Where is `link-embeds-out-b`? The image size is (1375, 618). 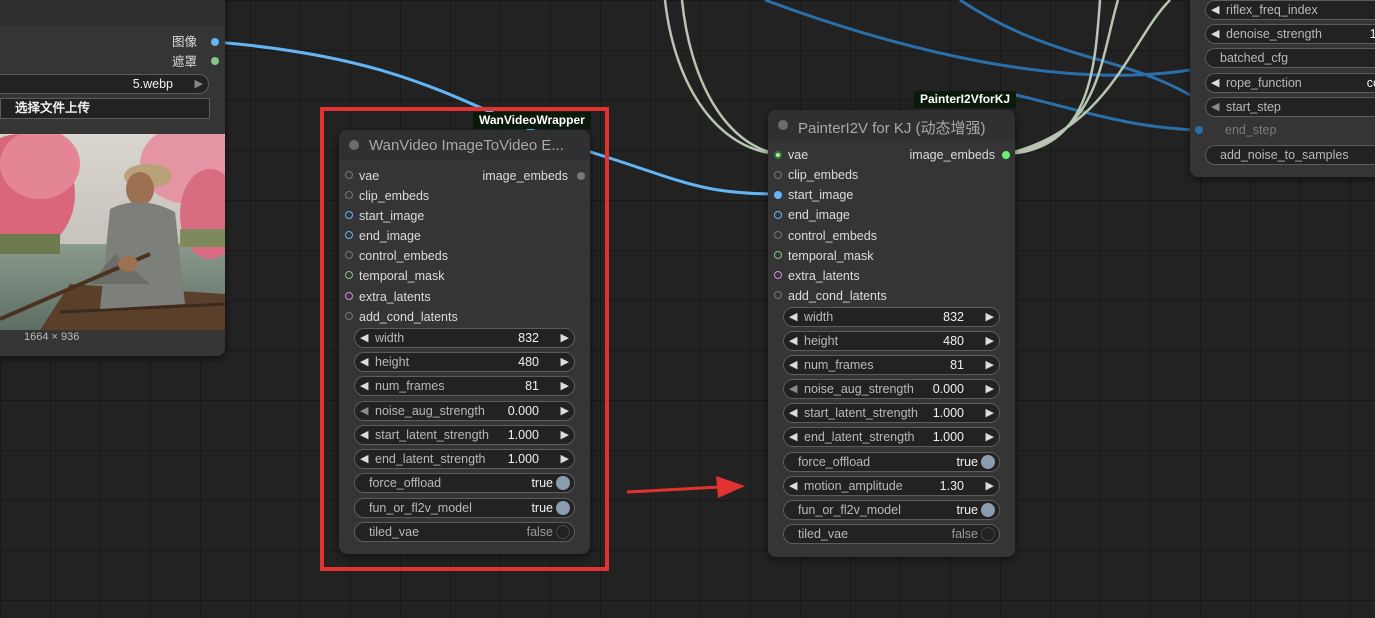
link-embeds-out-b is located at coordinates (1088, 78).